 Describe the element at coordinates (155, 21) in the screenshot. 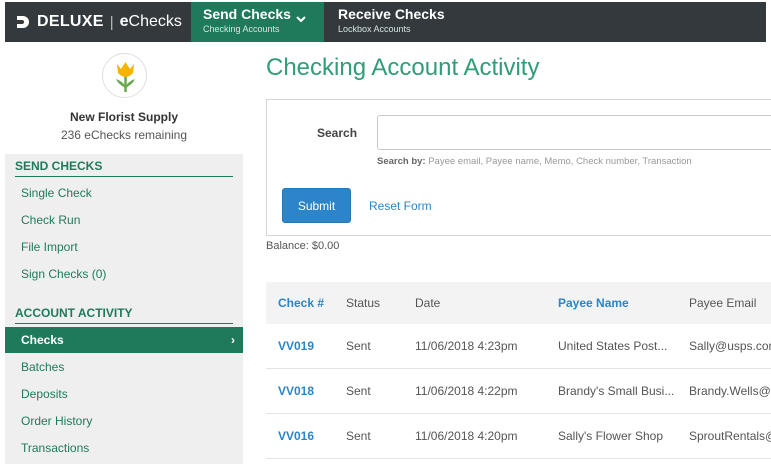

I see `product-rest: Checks` at that location.